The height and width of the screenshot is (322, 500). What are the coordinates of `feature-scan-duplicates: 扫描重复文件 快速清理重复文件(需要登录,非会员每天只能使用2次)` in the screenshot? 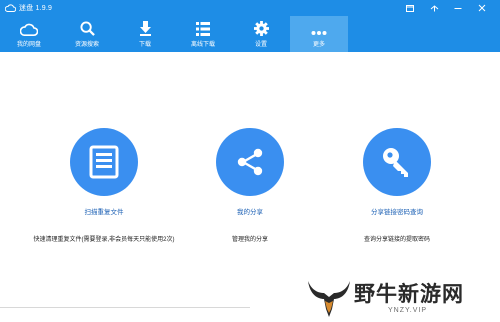 It's located at (104, 185).